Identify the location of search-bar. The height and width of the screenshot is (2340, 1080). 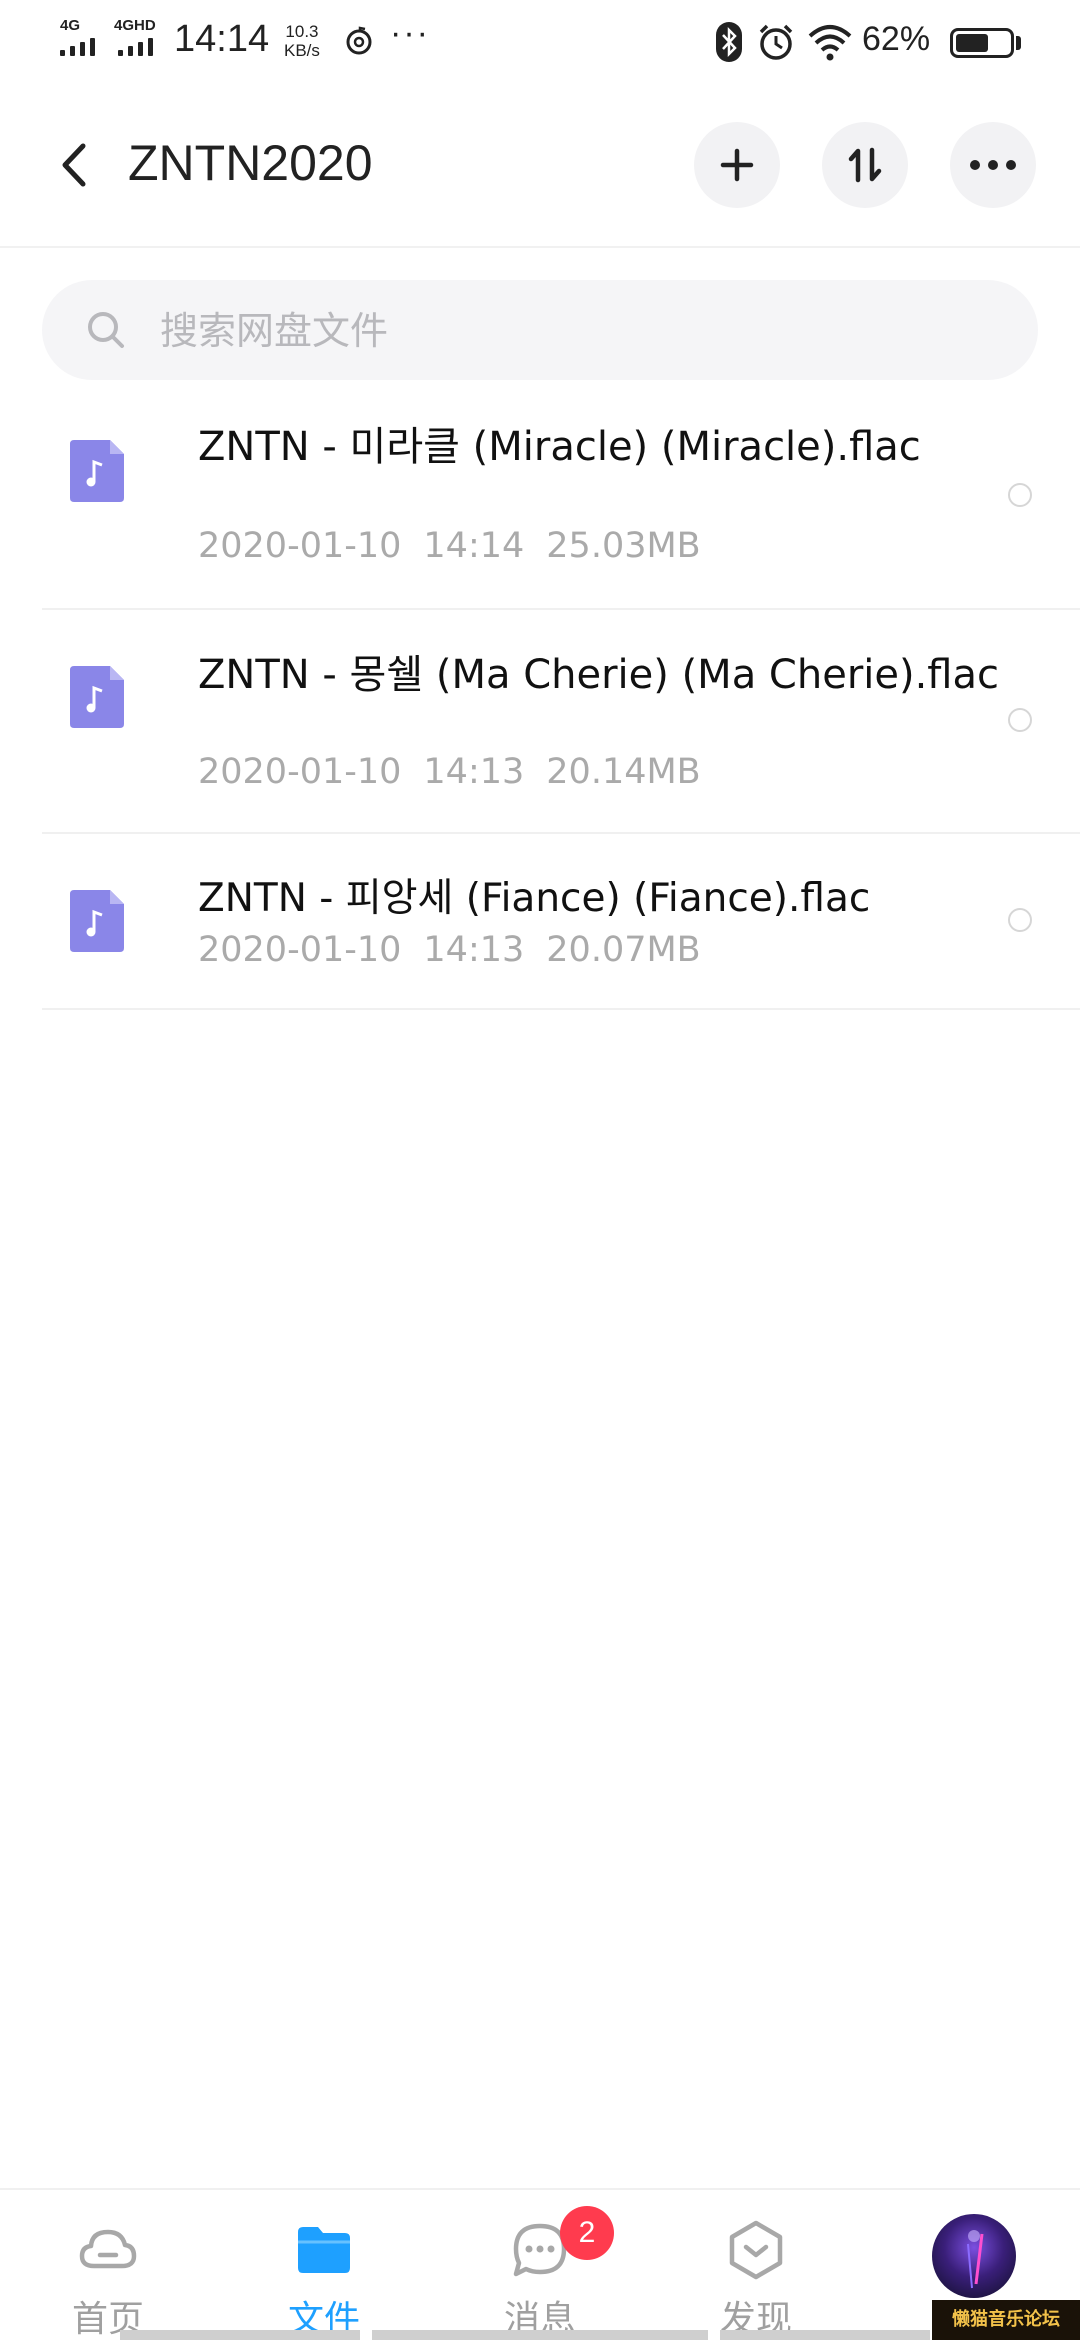
(540, 330).